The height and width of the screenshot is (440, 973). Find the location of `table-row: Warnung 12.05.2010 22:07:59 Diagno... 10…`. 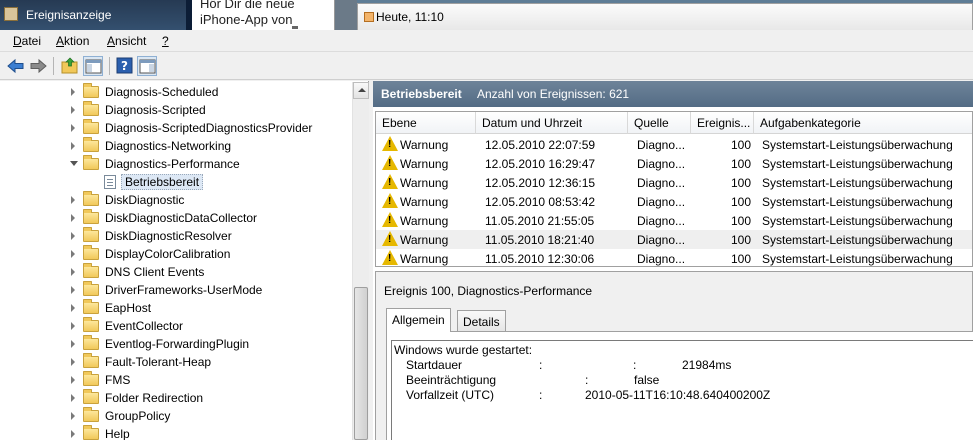

table-row: Warnung 12.05.2010 22:07:59 Diagno... 10… is located at coordinates (674, 144).